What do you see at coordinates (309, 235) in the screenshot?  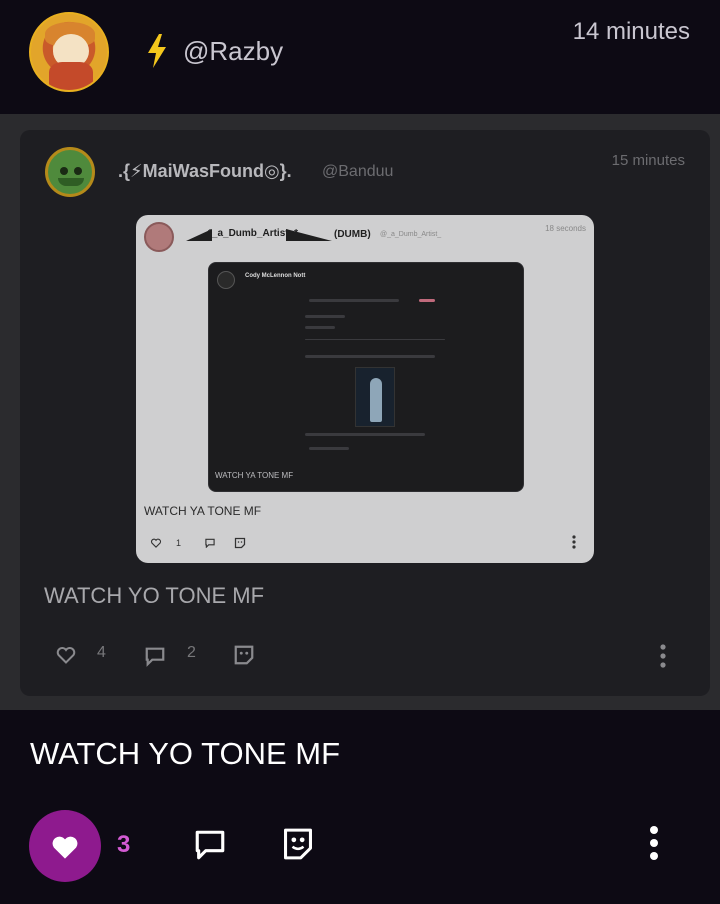 I see `name-decoration` at bounding box center [309, 235].